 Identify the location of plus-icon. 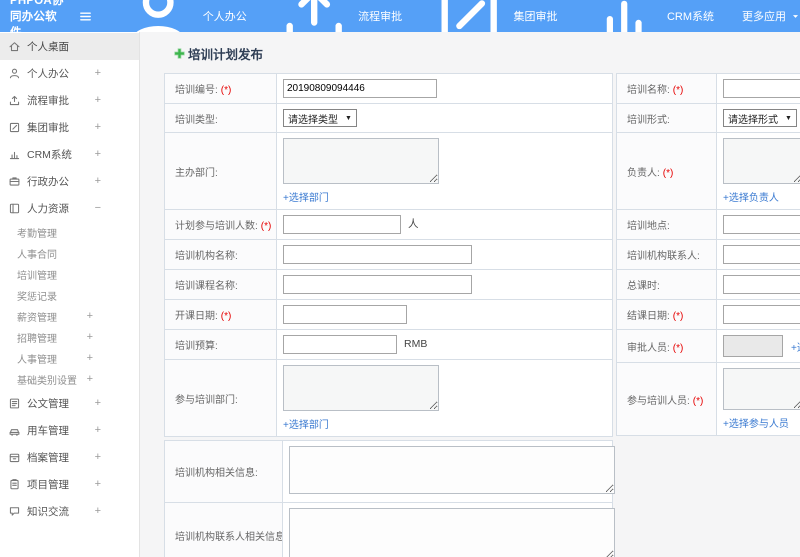
(179, 53).